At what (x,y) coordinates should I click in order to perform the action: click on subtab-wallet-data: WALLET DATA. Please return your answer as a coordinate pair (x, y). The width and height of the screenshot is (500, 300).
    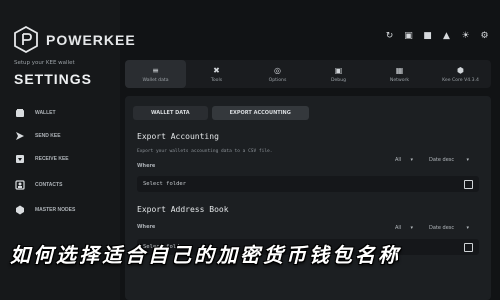
    Looking at the image, I should click on (170, 113).